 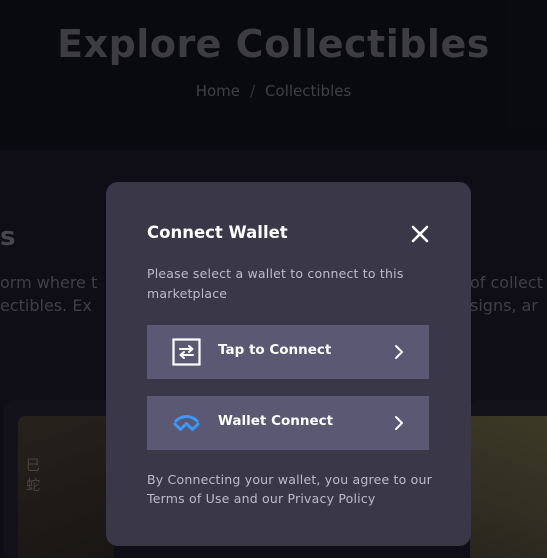 I want to click on close-icon, so click(x=420, y=234).